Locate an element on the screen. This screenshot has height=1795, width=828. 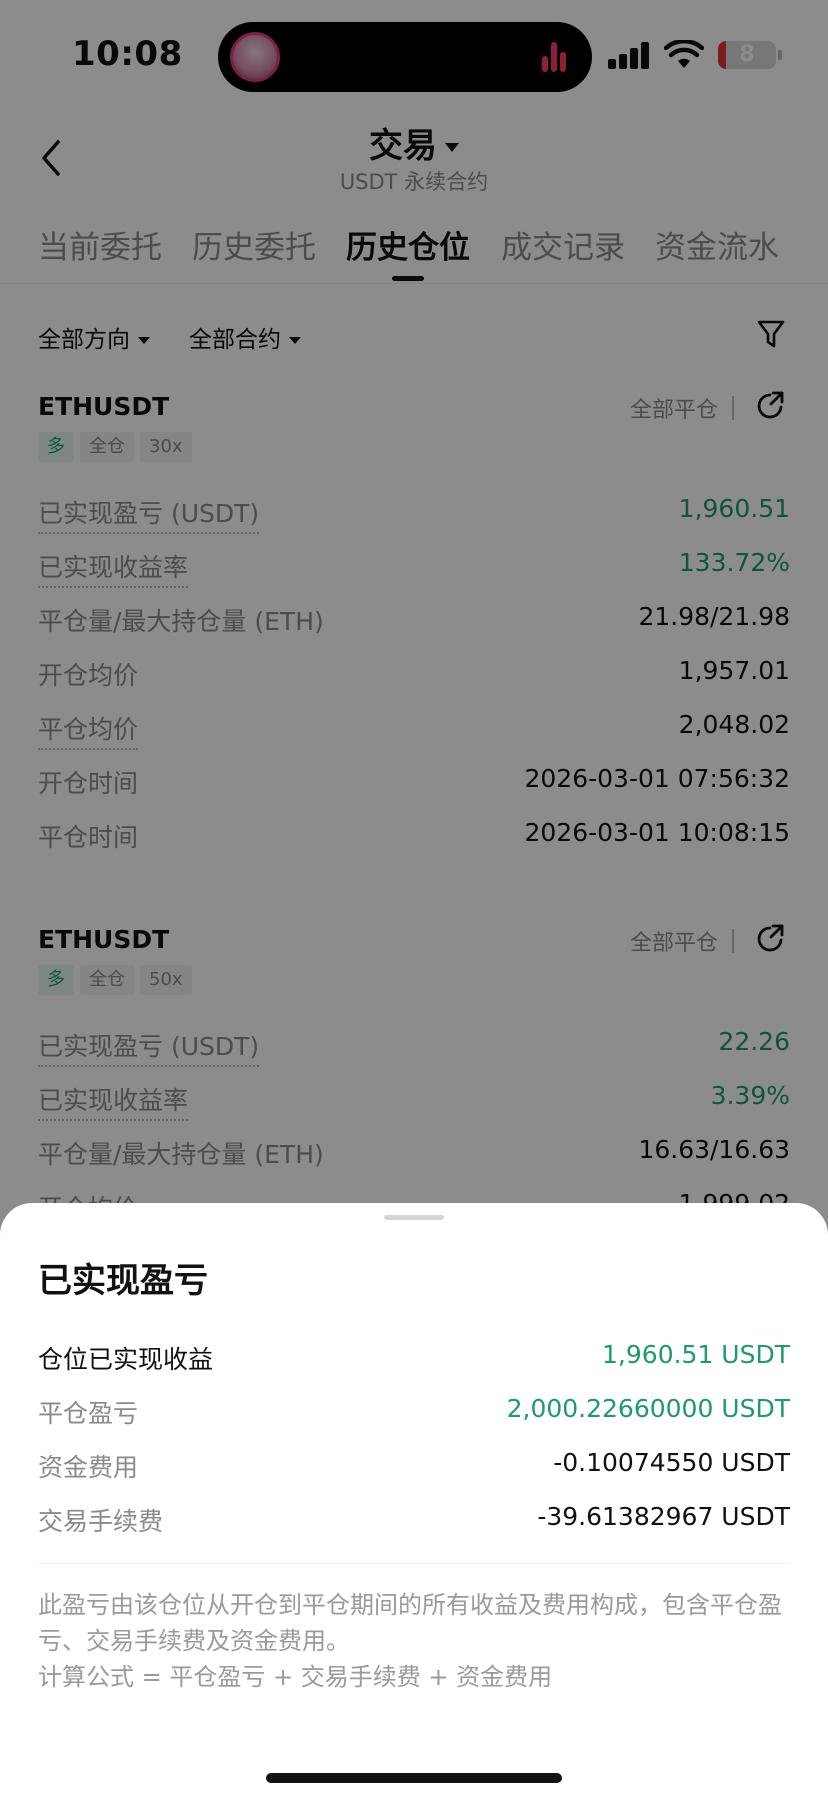
sheet-drag-handle is located at coordinates (414, 1217).